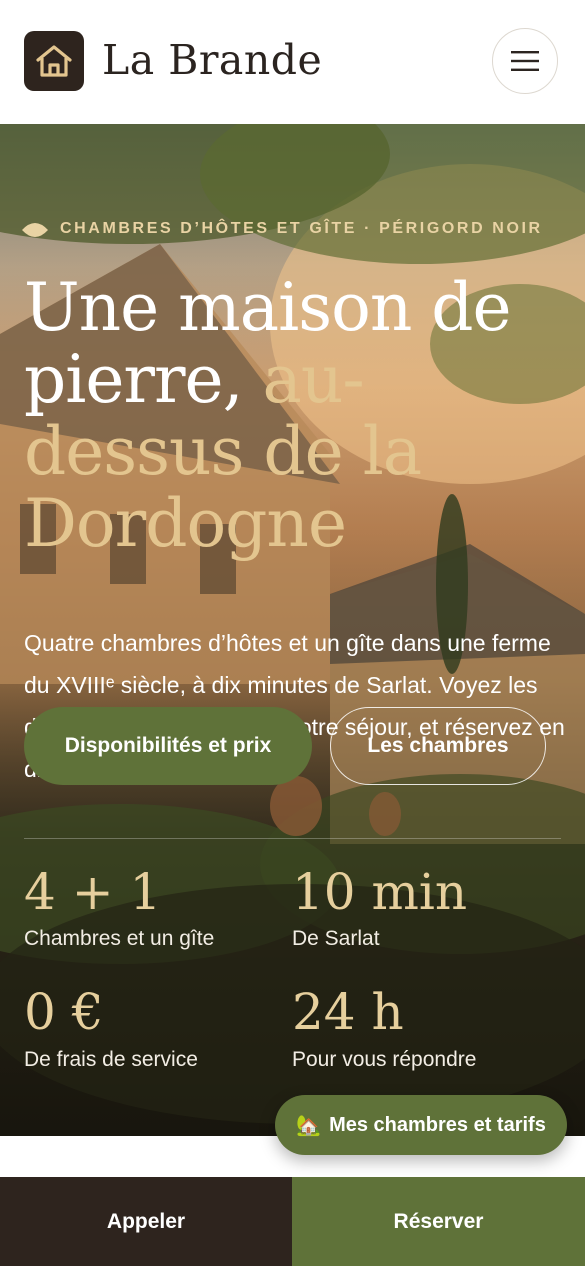 The width and height of the screenshot is (585, 1266). I want to click on stat-label-fees: De frais de service, so click(111, 1059).